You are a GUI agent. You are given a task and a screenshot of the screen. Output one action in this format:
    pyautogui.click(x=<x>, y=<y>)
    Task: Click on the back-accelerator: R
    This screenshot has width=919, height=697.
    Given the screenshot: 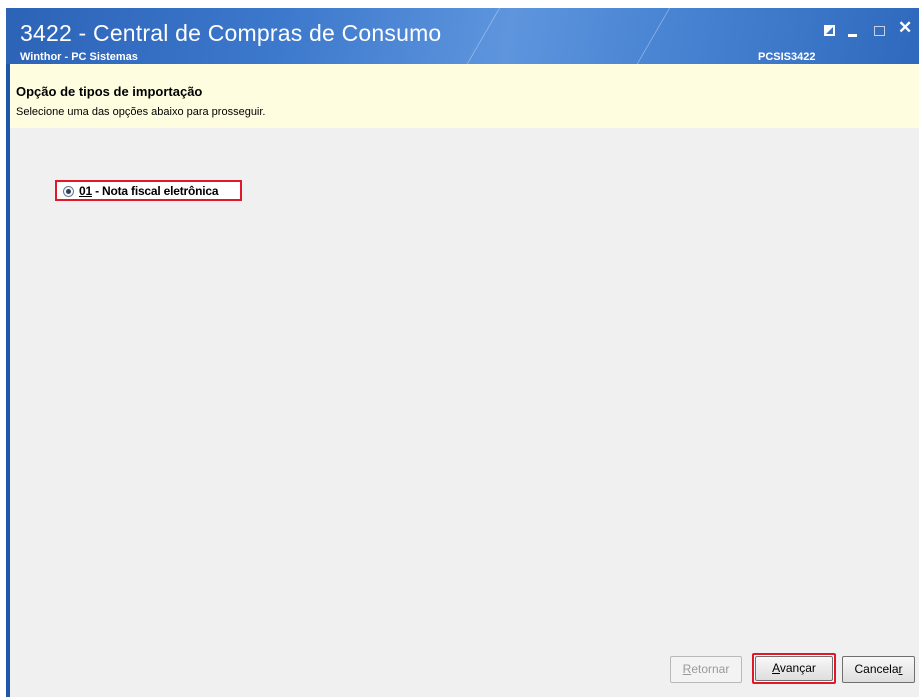 What is the action you would take?
    pyautogui.click(x=687, y=669)
    